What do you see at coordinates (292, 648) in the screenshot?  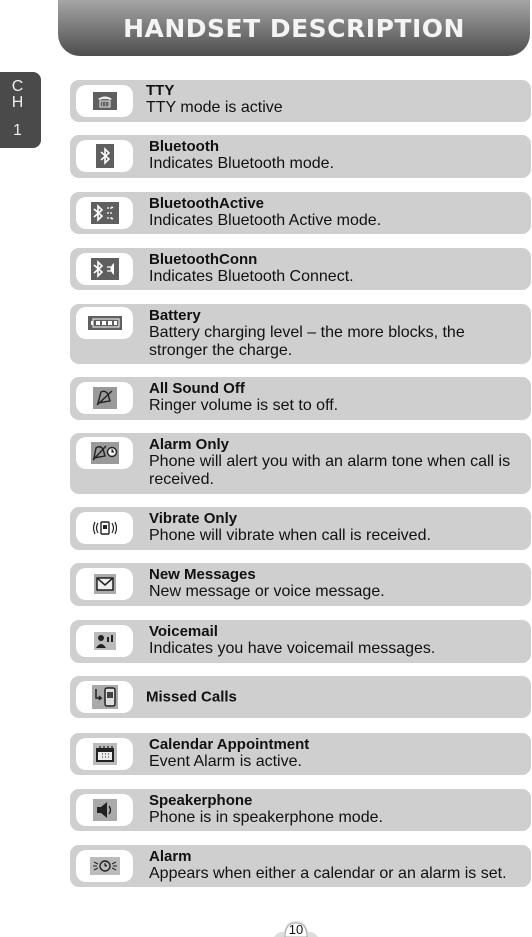 I see `item-description: Indicates you have voicemail messages.` at bounding box center [292, 648].